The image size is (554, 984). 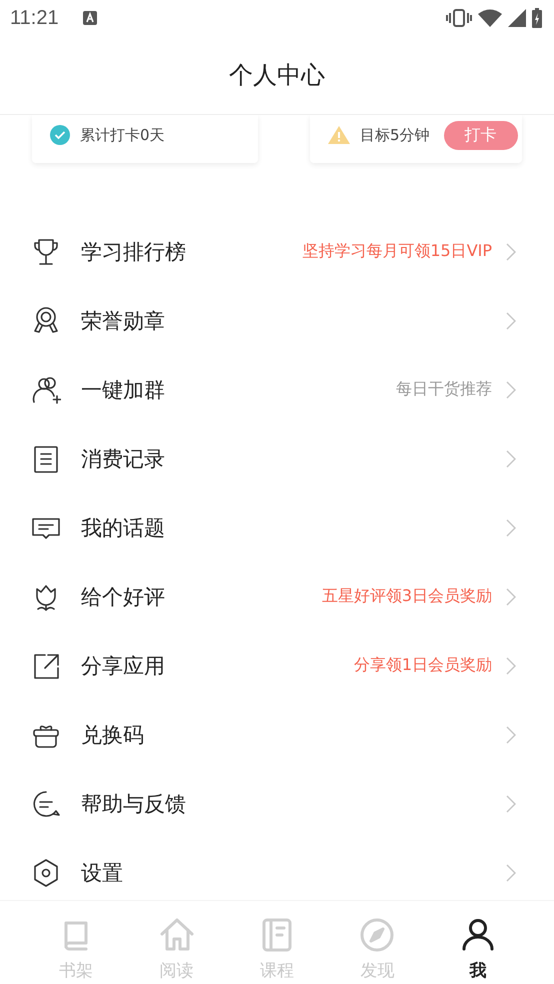 What do you see at coordinates (277, 389) in the screenshot?
I see `menu-item: 一键加群 每日干货推荐` at bounding box center [277, 389].